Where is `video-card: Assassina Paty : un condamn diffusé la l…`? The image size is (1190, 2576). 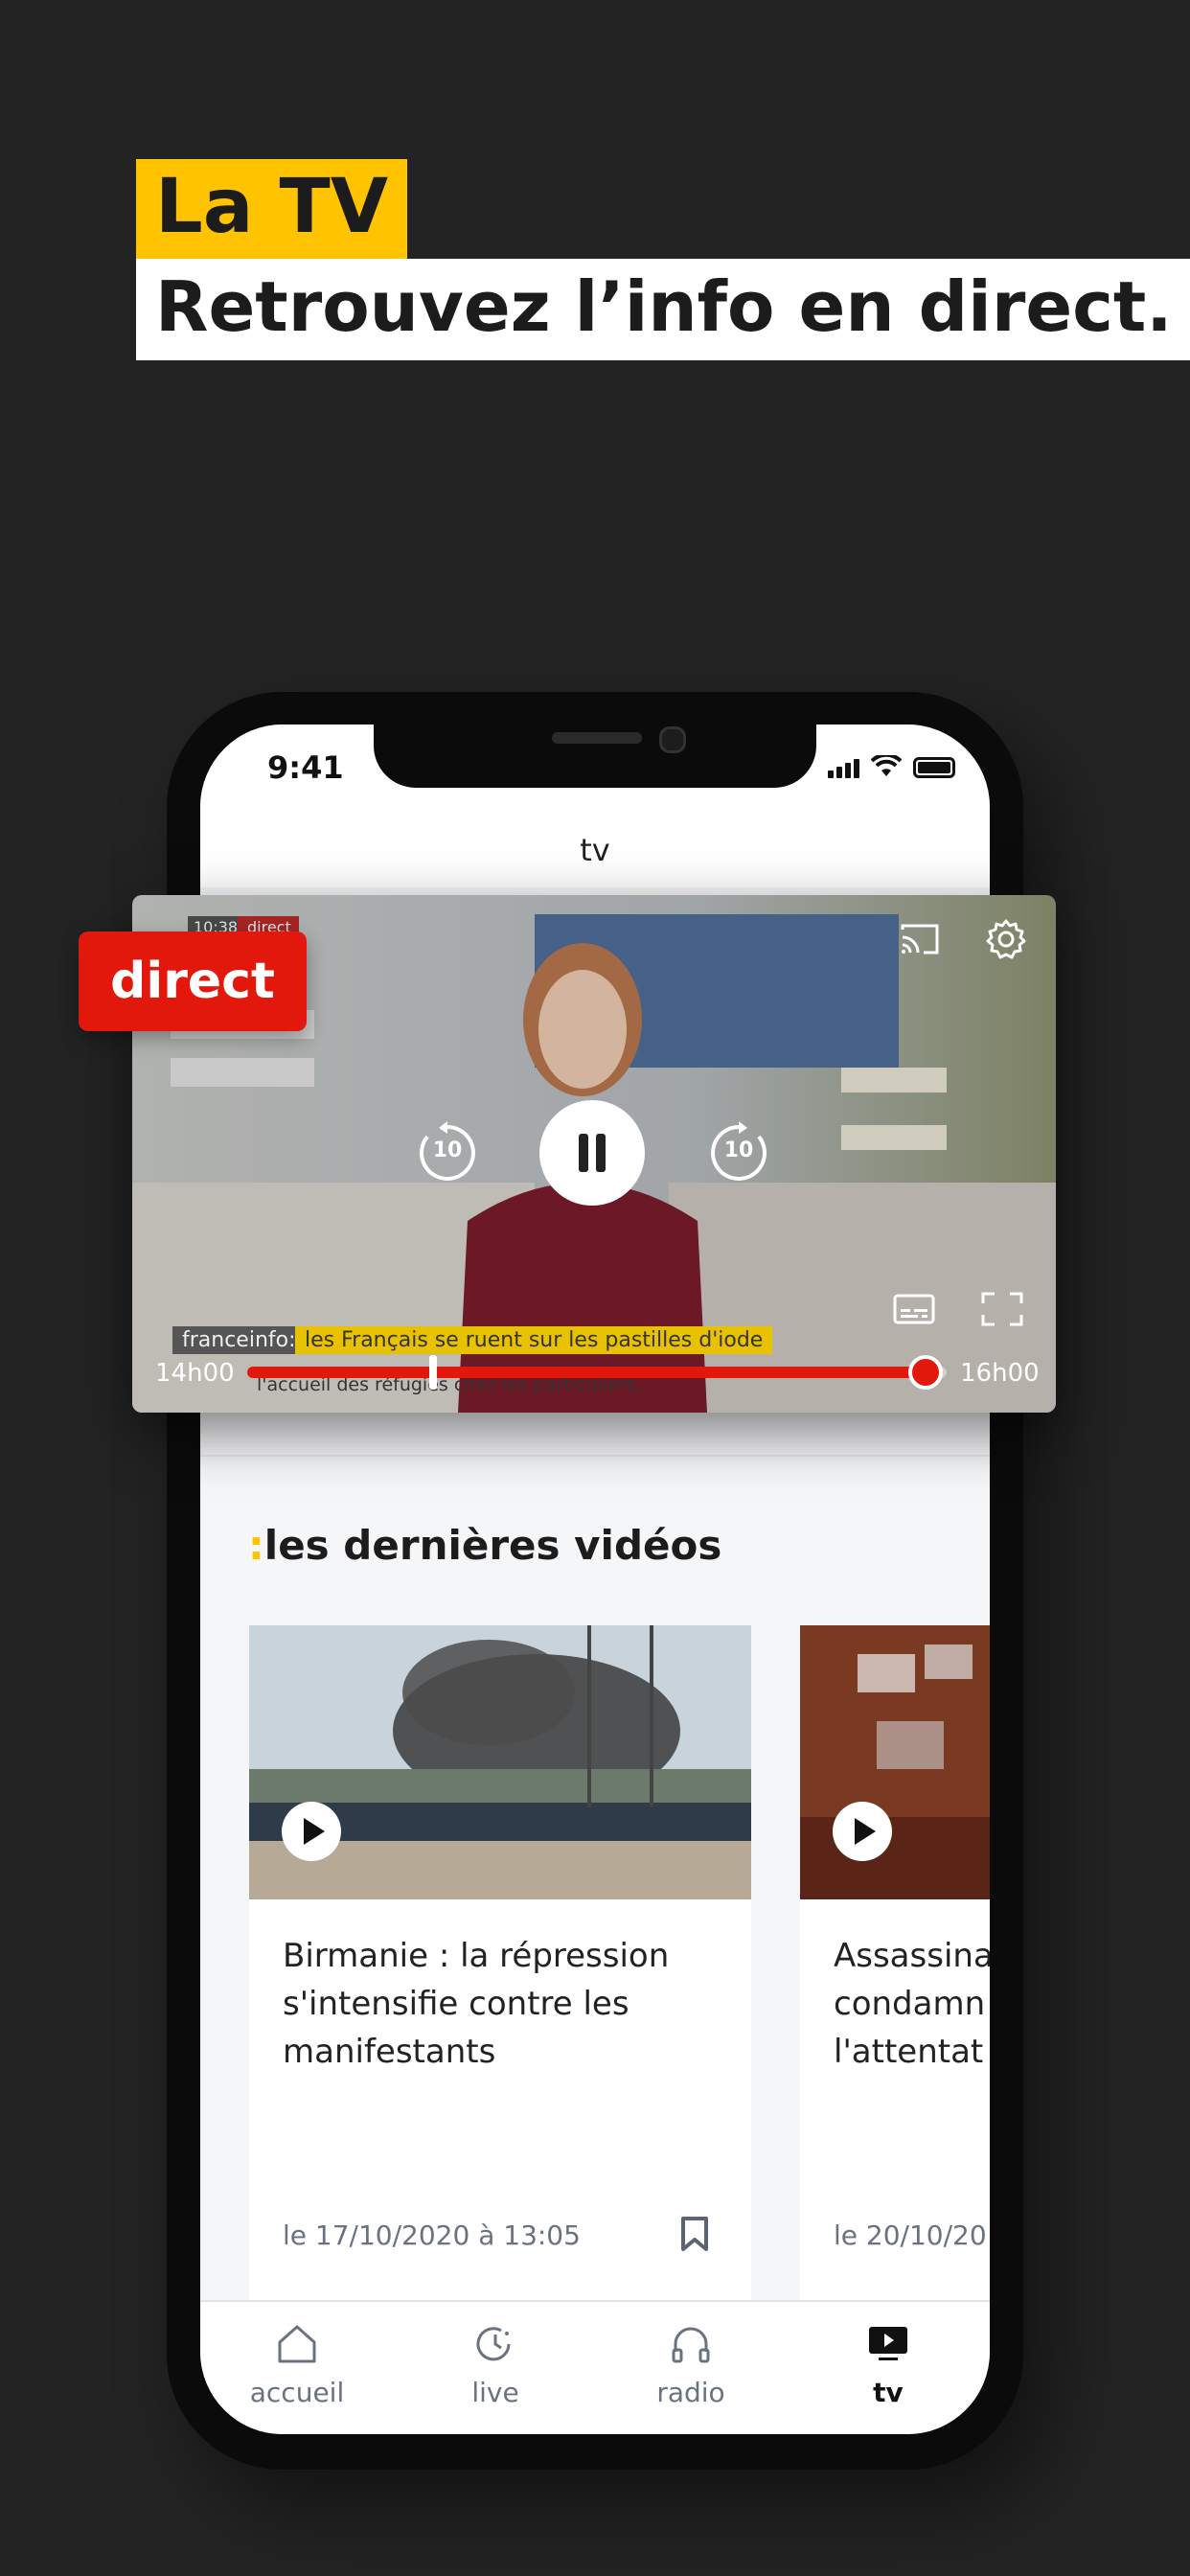
video-card: Assassina Paty : un condamn diffusé la l… is located at coordinates (895, 1970).